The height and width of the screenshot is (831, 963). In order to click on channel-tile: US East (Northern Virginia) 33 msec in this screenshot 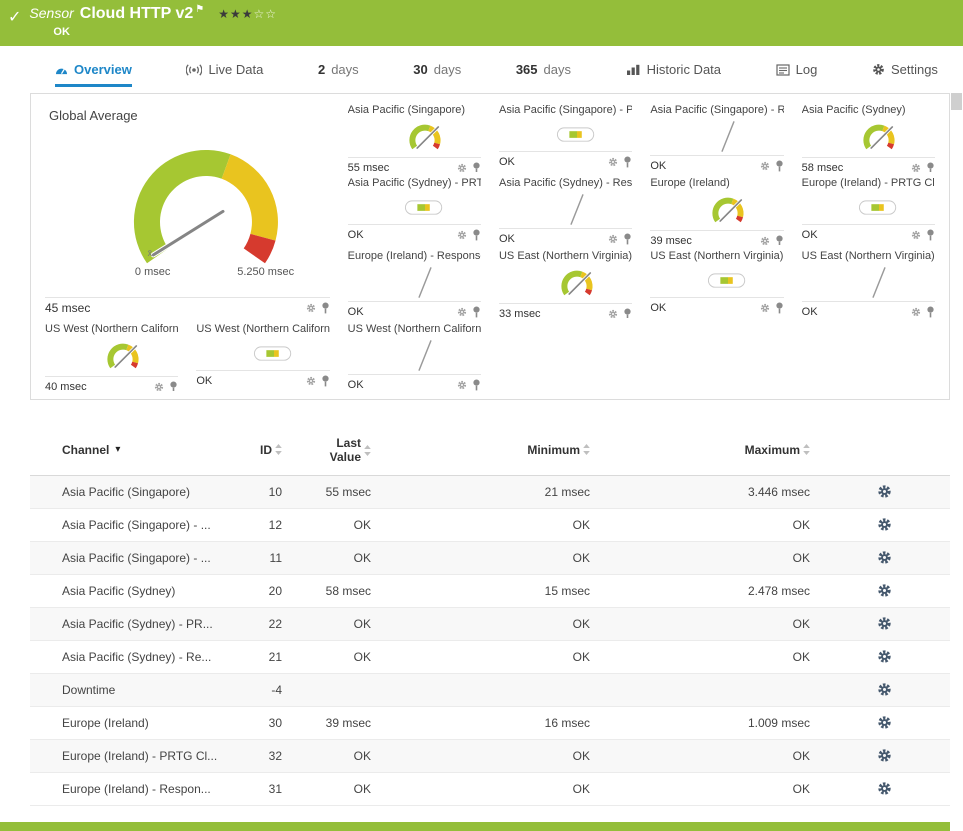, I will do `click(565, 283)`.